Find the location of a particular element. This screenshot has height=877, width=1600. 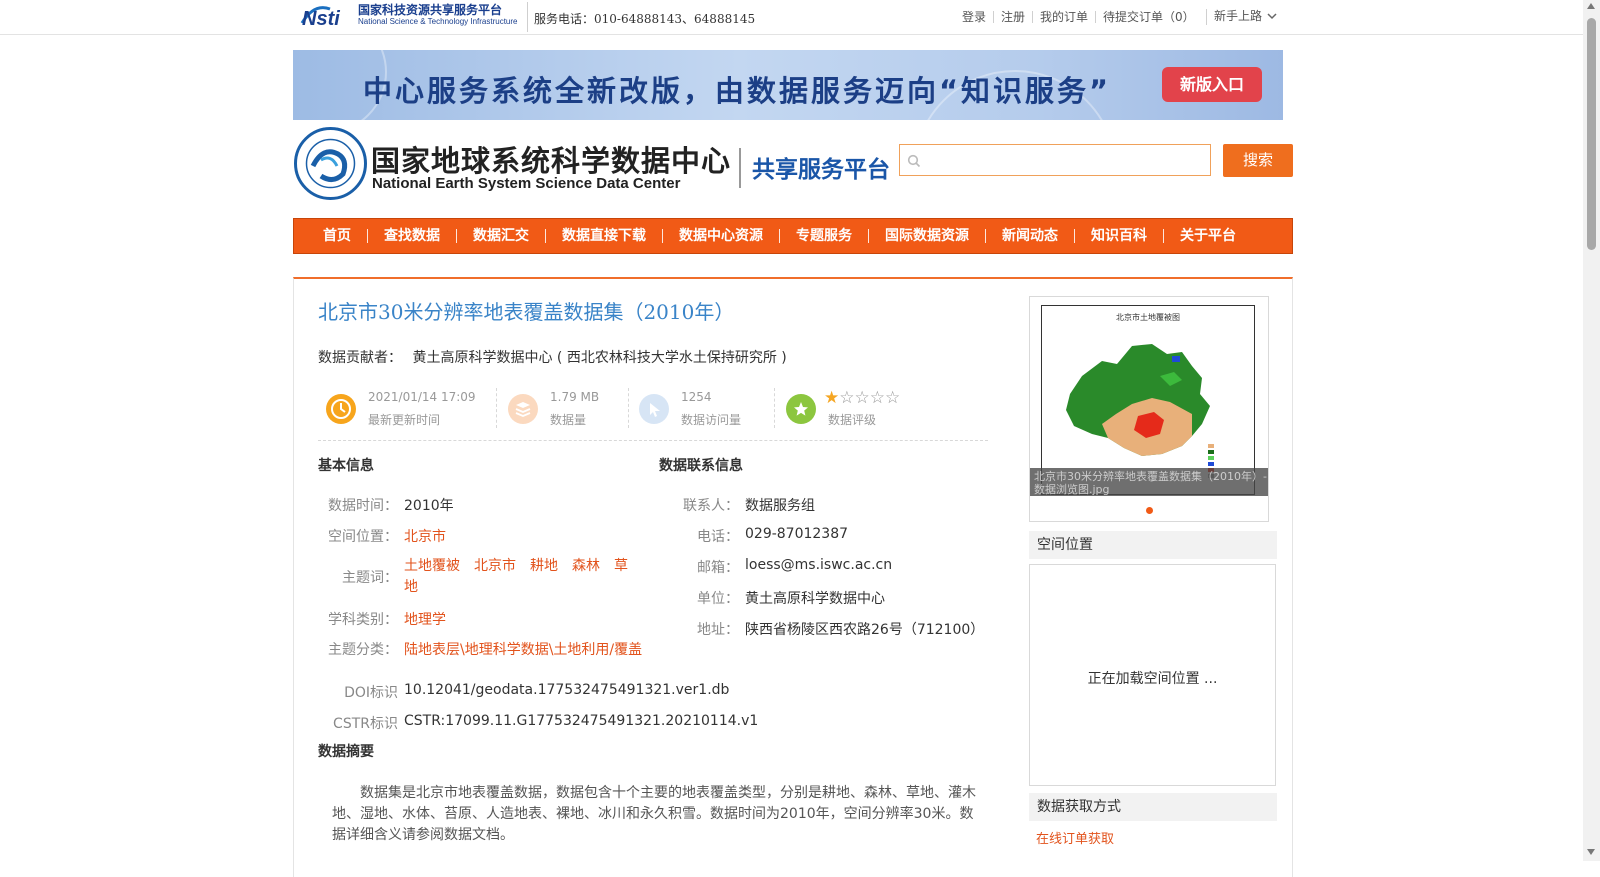

nsti-logo-mark: Nsti is located at coordinates (327, 16).